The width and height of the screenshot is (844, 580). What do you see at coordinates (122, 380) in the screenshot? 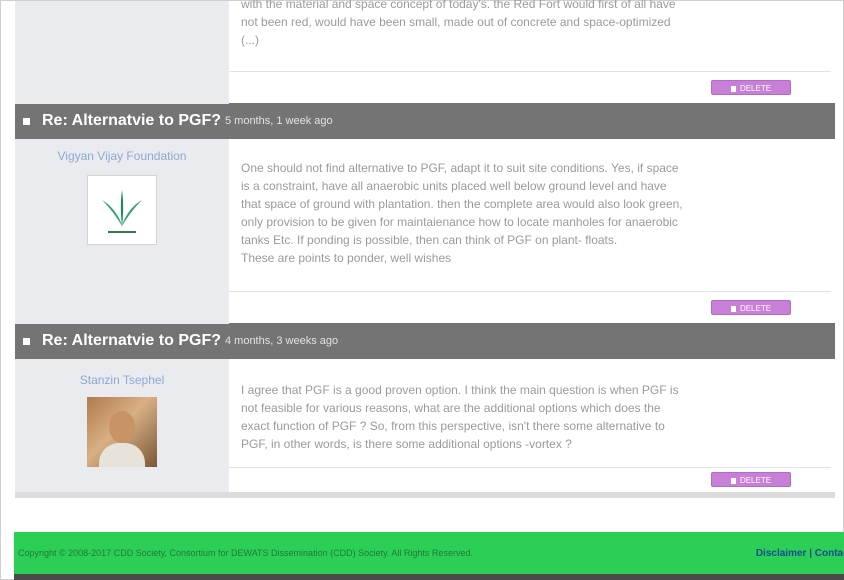
I see `author-name-link: Stanzin Tsephel` at bounding box center [122, 380].